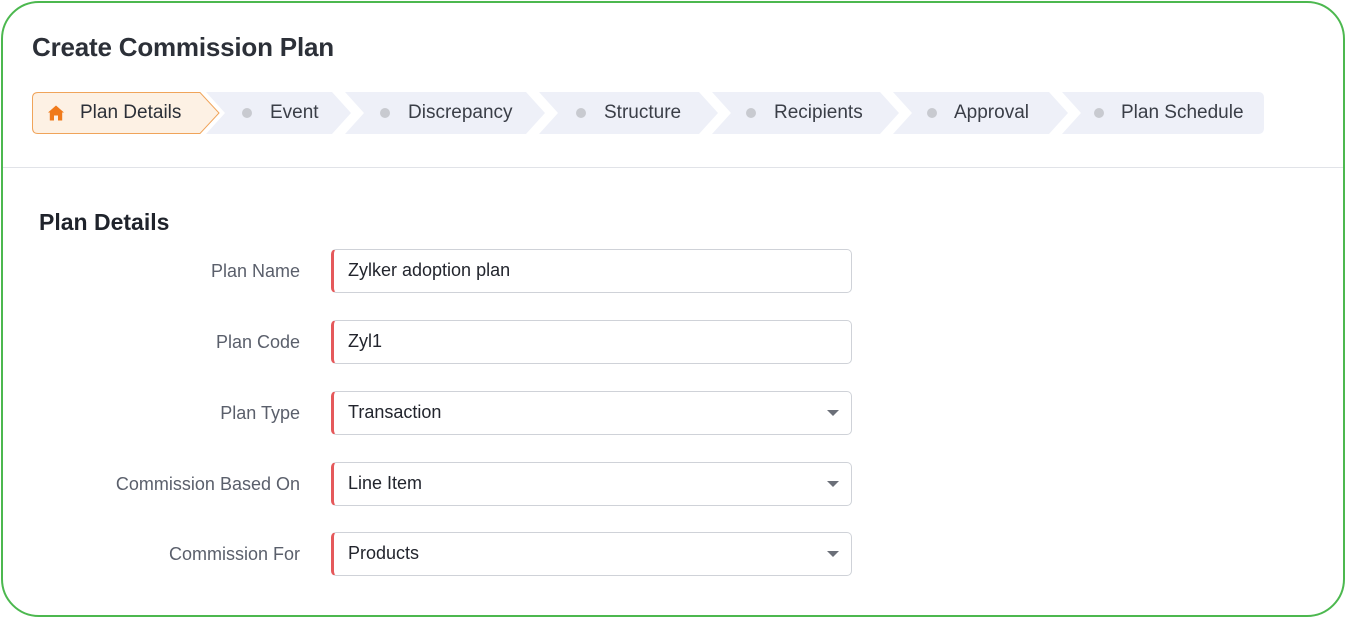 This screenshot has height=618, width=1346. I want to click on step-label: Plan Details, so click(131, 112).